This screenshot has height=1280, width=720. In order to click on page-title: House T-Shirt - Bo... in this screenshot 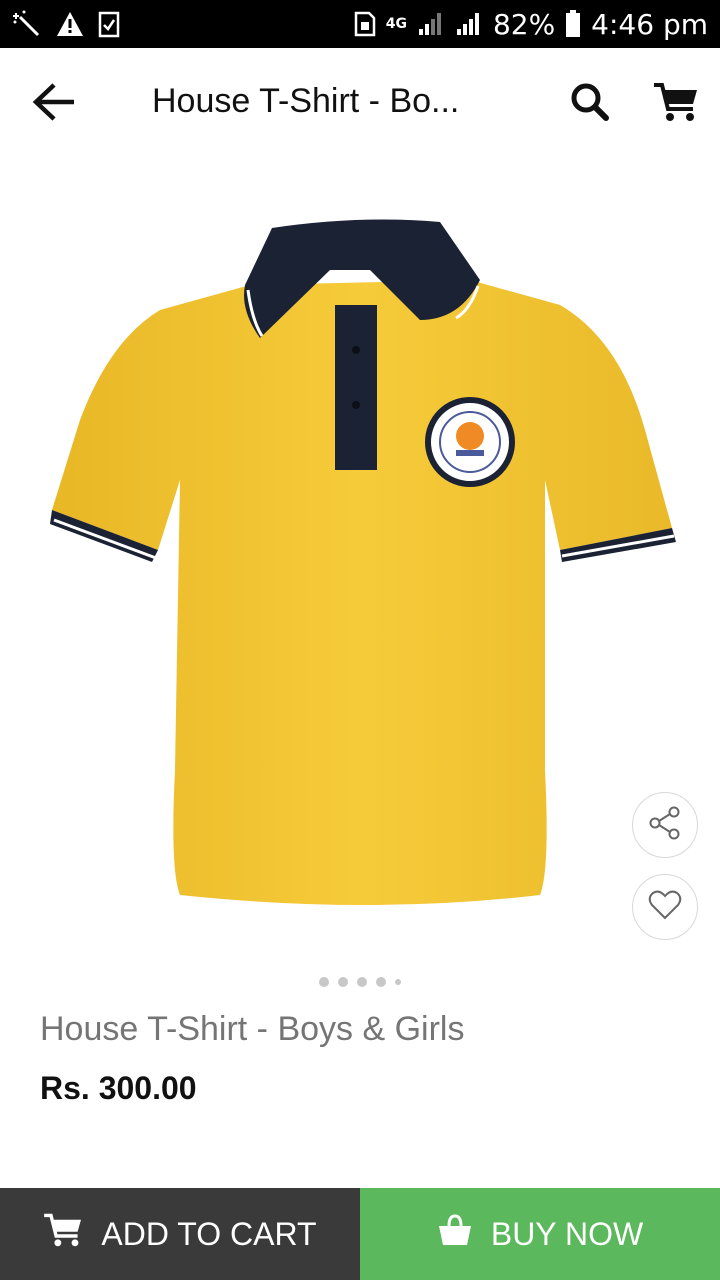, I will do `click(306, 101)`.